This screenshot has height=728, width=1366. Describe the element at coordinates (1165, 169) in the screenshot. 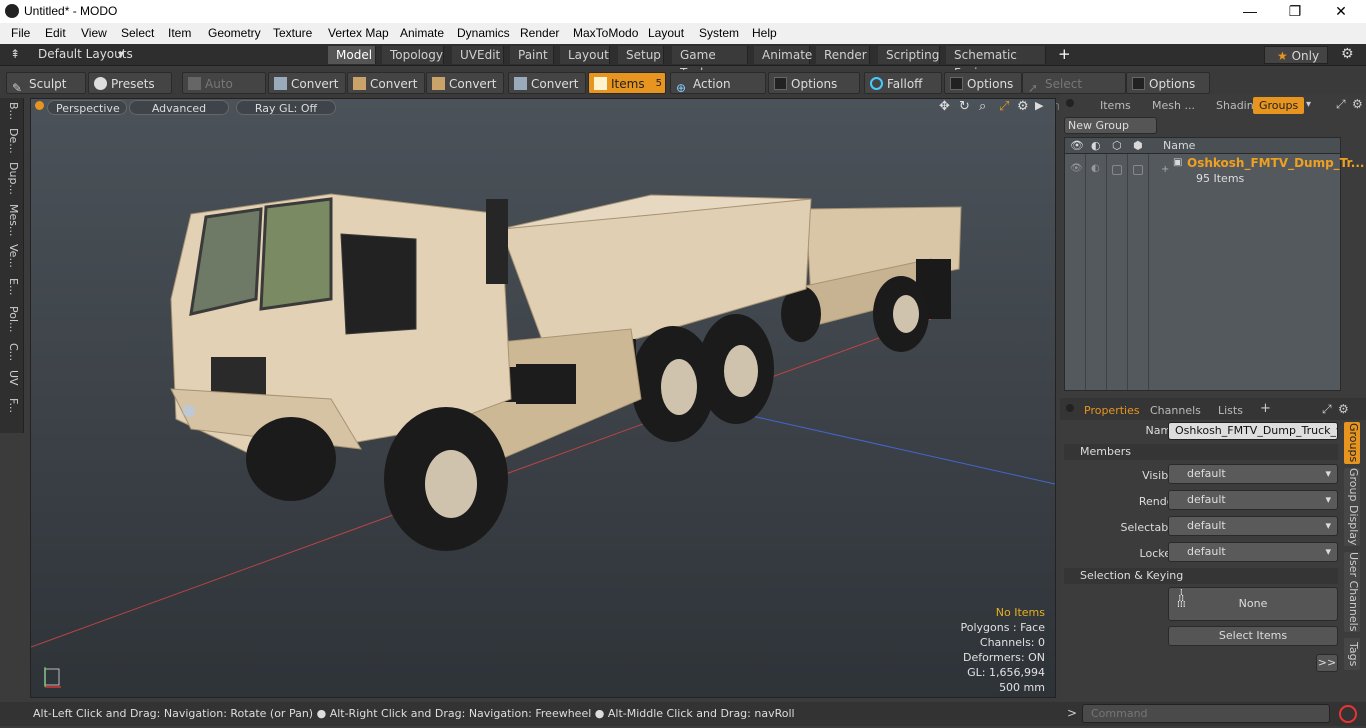

I see `expand-plus-icon: +` at that location.